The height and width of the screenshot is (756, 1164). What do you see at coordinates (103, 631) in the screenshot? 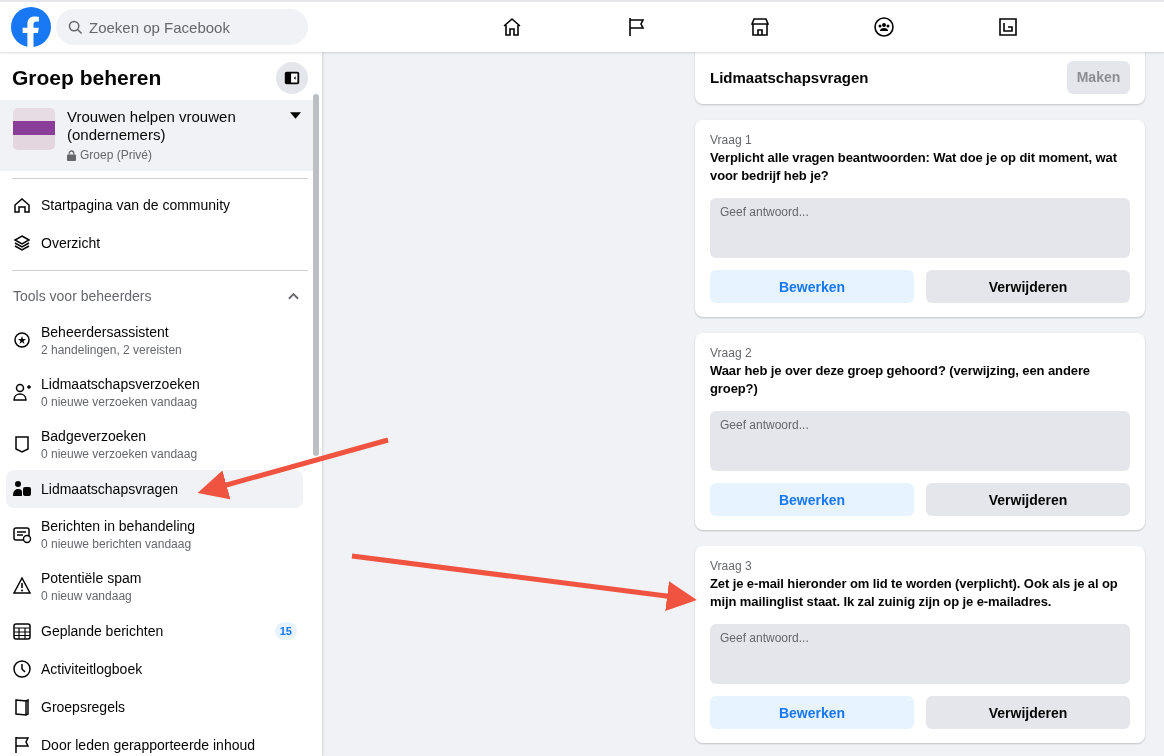
I see `item-label: Geplande berichten` at bounding box center [103, 631].